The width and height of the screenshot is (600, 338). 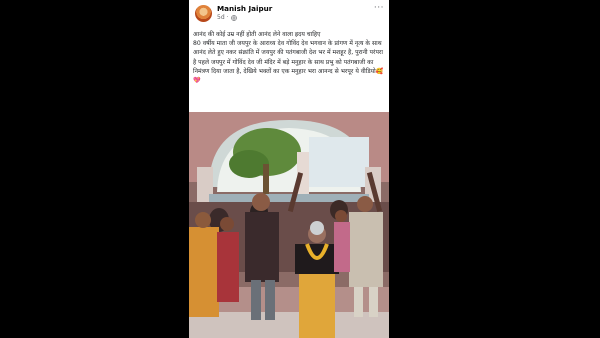 I want to click on post-header: Manish Jaipur 5d · ···, so click(x=289, y=14).